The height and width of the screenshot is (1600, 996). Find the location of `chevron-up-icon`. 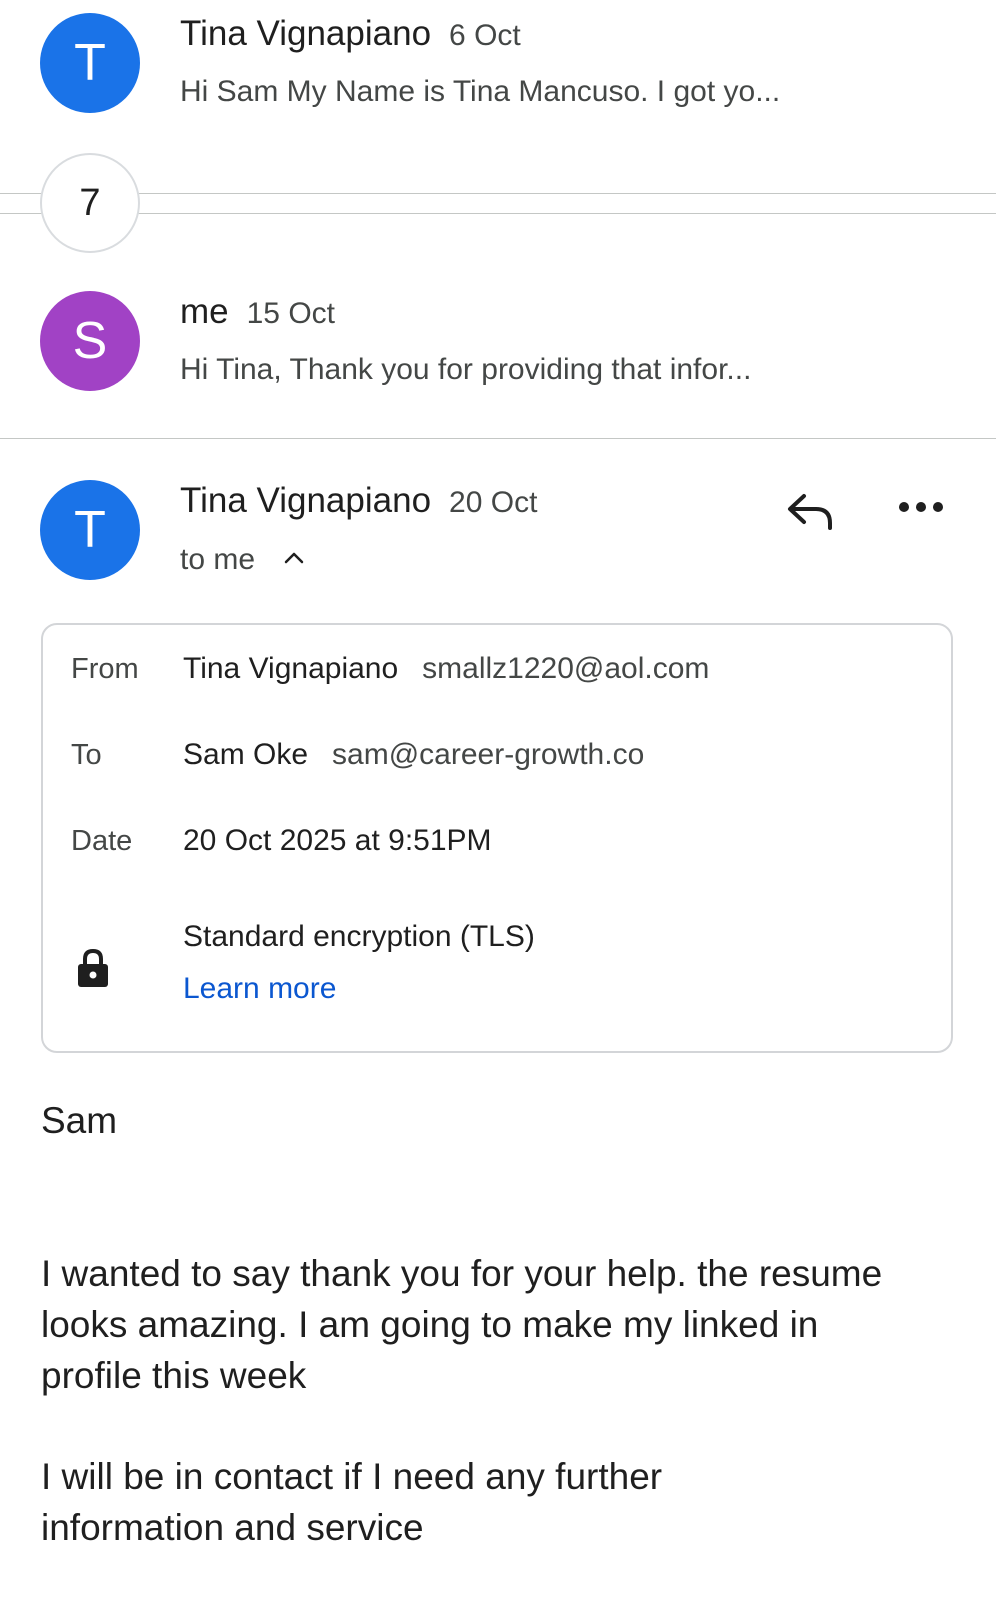

chevron-up-icon is located at coordinates (294, 560).